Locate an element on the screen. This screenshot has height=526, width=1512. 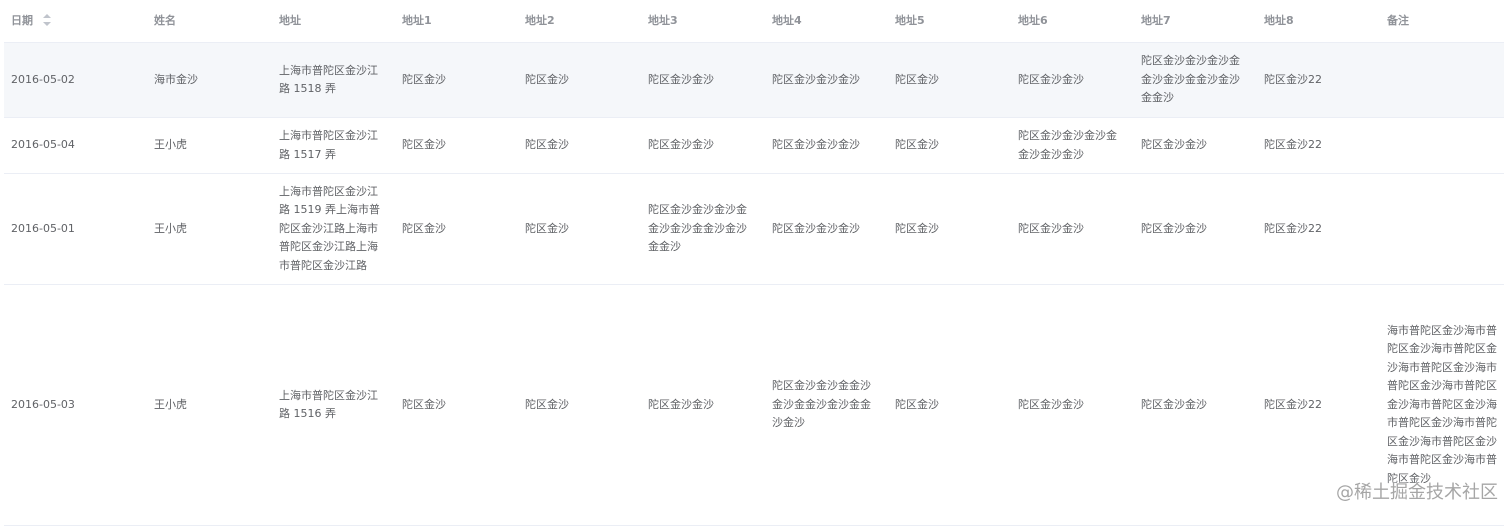
column-header-name: 姓名 is located at coordinates (209, 21).